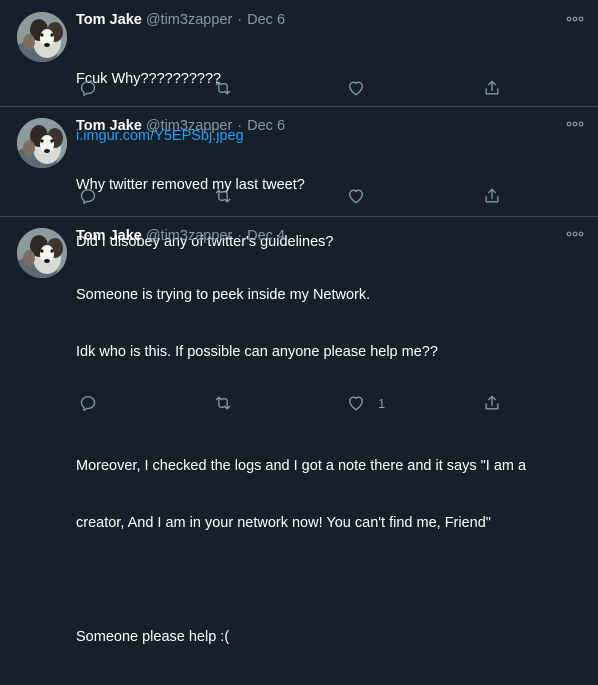  I want to click on tweet-header: Tom Jake @tim3zapper · Dec 4, so click(330, 236).